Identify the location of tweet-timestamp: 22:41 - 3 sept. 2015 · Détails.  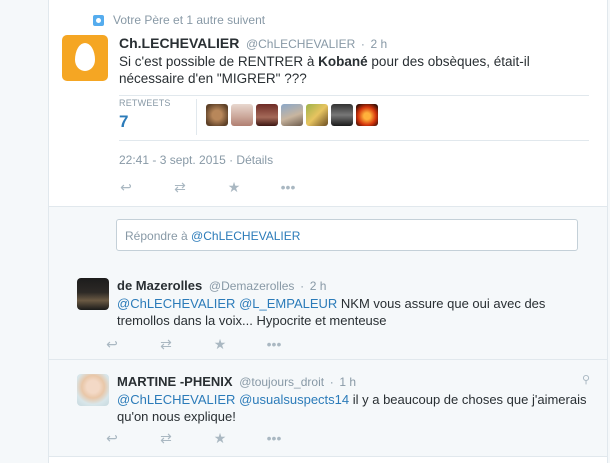
(196, 160).